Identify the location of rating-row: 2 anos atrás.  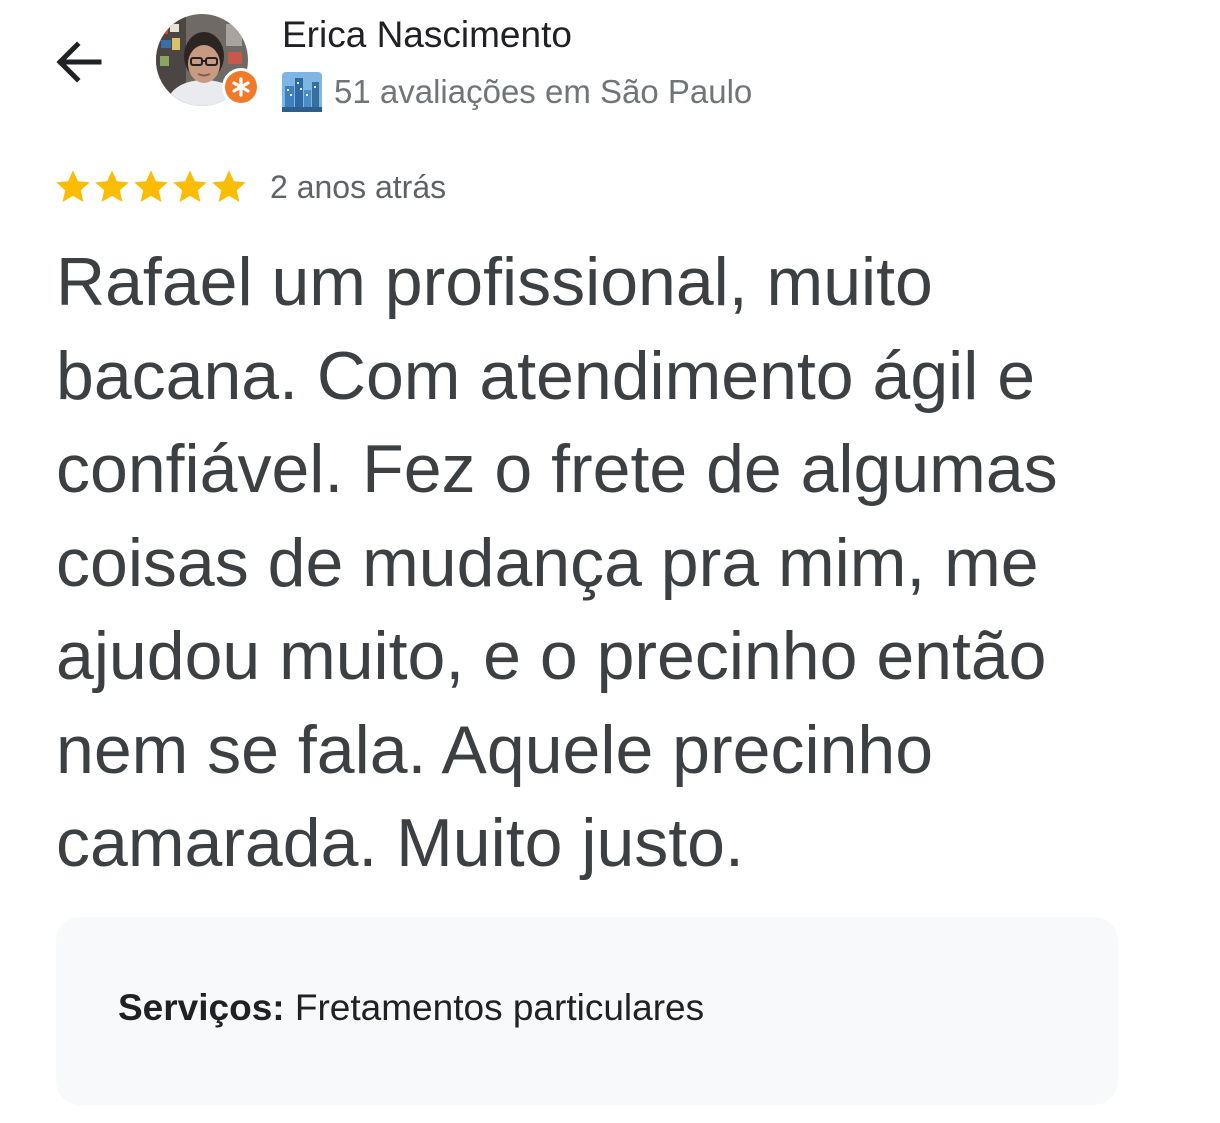
(250, 187).